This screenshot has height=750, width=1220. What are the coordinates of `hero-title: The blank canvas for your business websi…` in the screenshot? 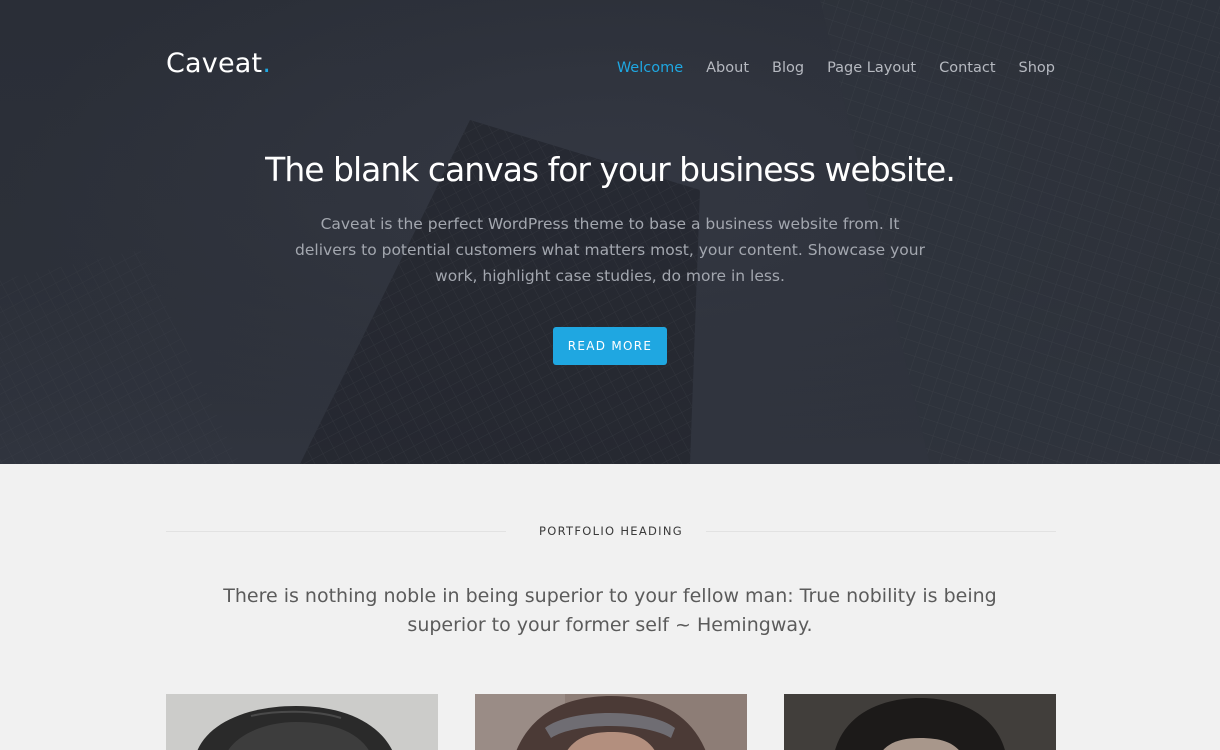 It's located at (610, 169).